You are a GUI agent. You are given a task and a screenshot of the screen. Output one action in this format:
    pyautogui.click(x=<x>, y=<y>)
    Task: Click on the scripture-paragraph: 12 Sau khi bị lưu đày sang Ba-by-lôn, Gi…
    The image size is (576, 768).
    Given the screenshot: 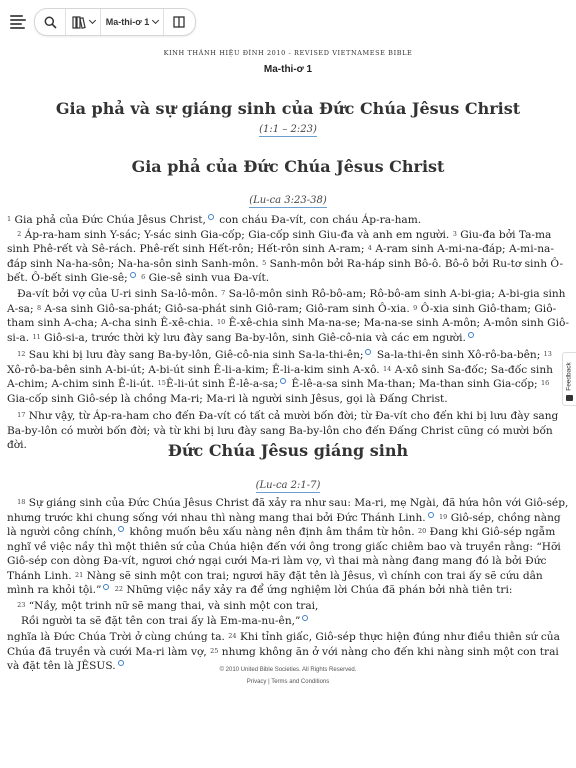 What is the action you would take?
    pyautogui.click(x=281, y=377)
    